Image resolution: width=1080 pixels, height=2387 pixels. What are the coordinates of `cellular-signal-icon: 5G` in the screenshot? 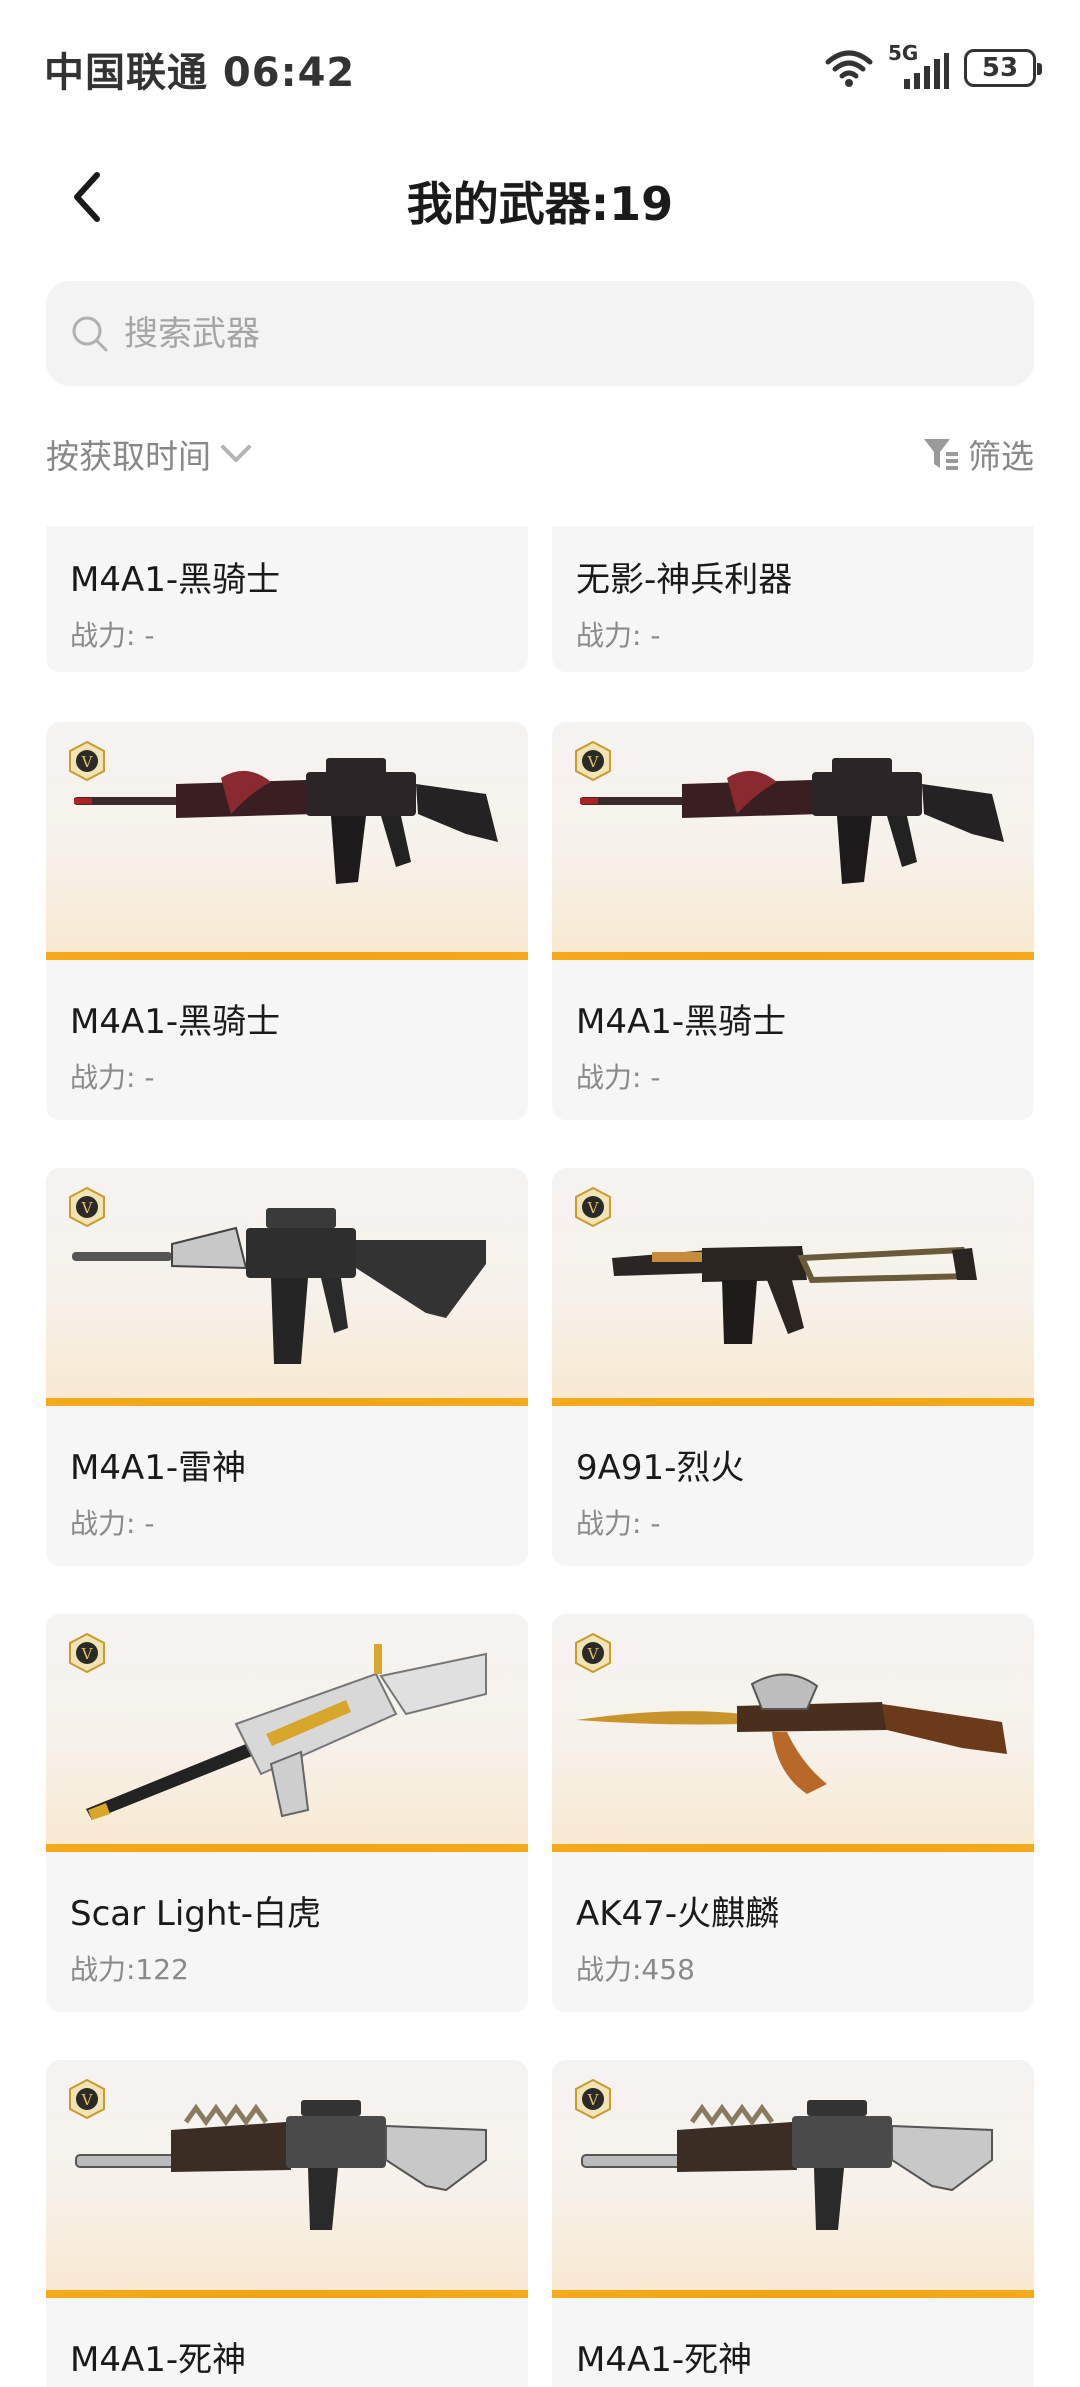 It's located at (919, 66).